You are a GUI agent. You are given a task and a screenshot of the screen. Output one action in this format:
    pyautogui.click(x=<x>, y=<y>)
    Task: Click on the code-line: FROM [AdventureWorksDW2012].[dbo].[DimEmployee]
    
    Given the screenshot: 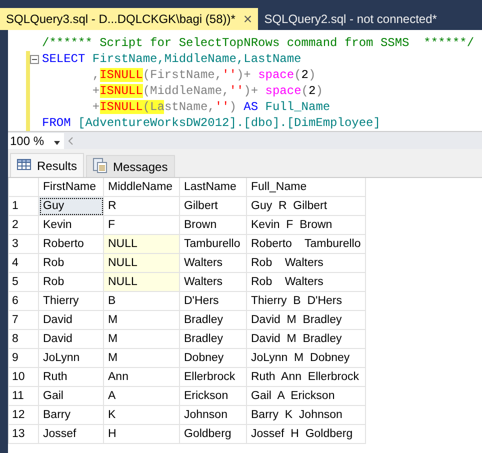 What is the action you would take?
    pyautogui.click(x=210, y=123)
    